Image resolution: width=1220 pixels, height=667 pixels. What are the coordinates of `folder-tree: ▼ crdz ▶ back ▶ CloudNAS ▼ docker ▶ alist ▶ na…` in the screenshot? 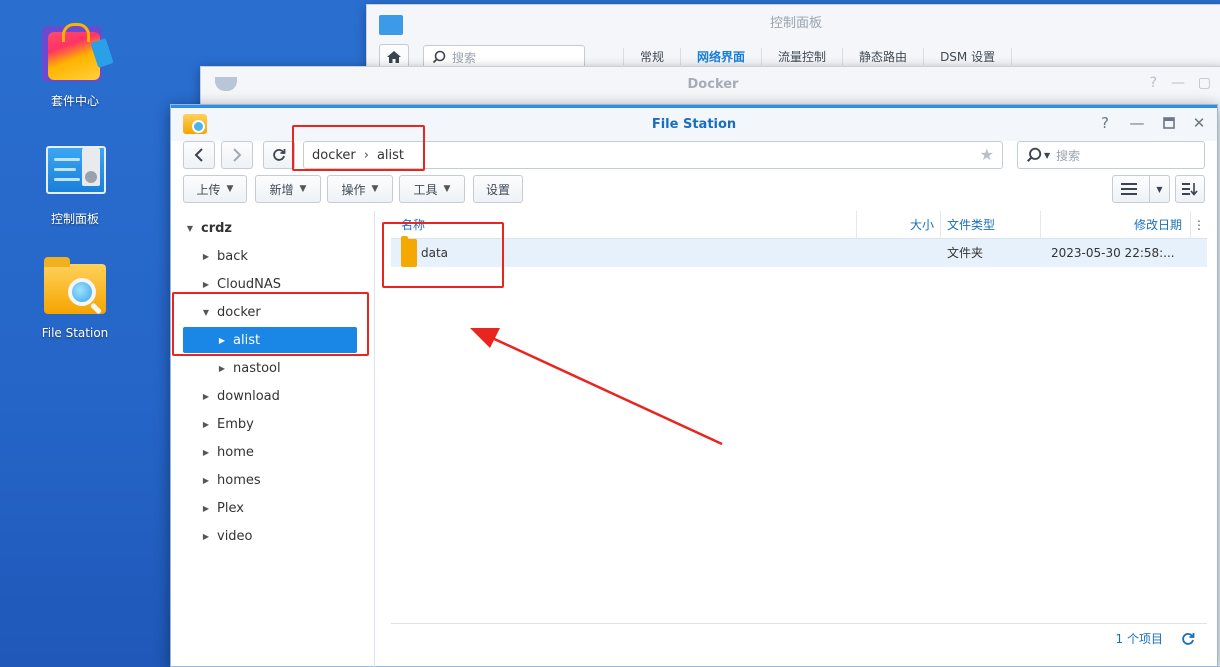 It's located at (273, 439).